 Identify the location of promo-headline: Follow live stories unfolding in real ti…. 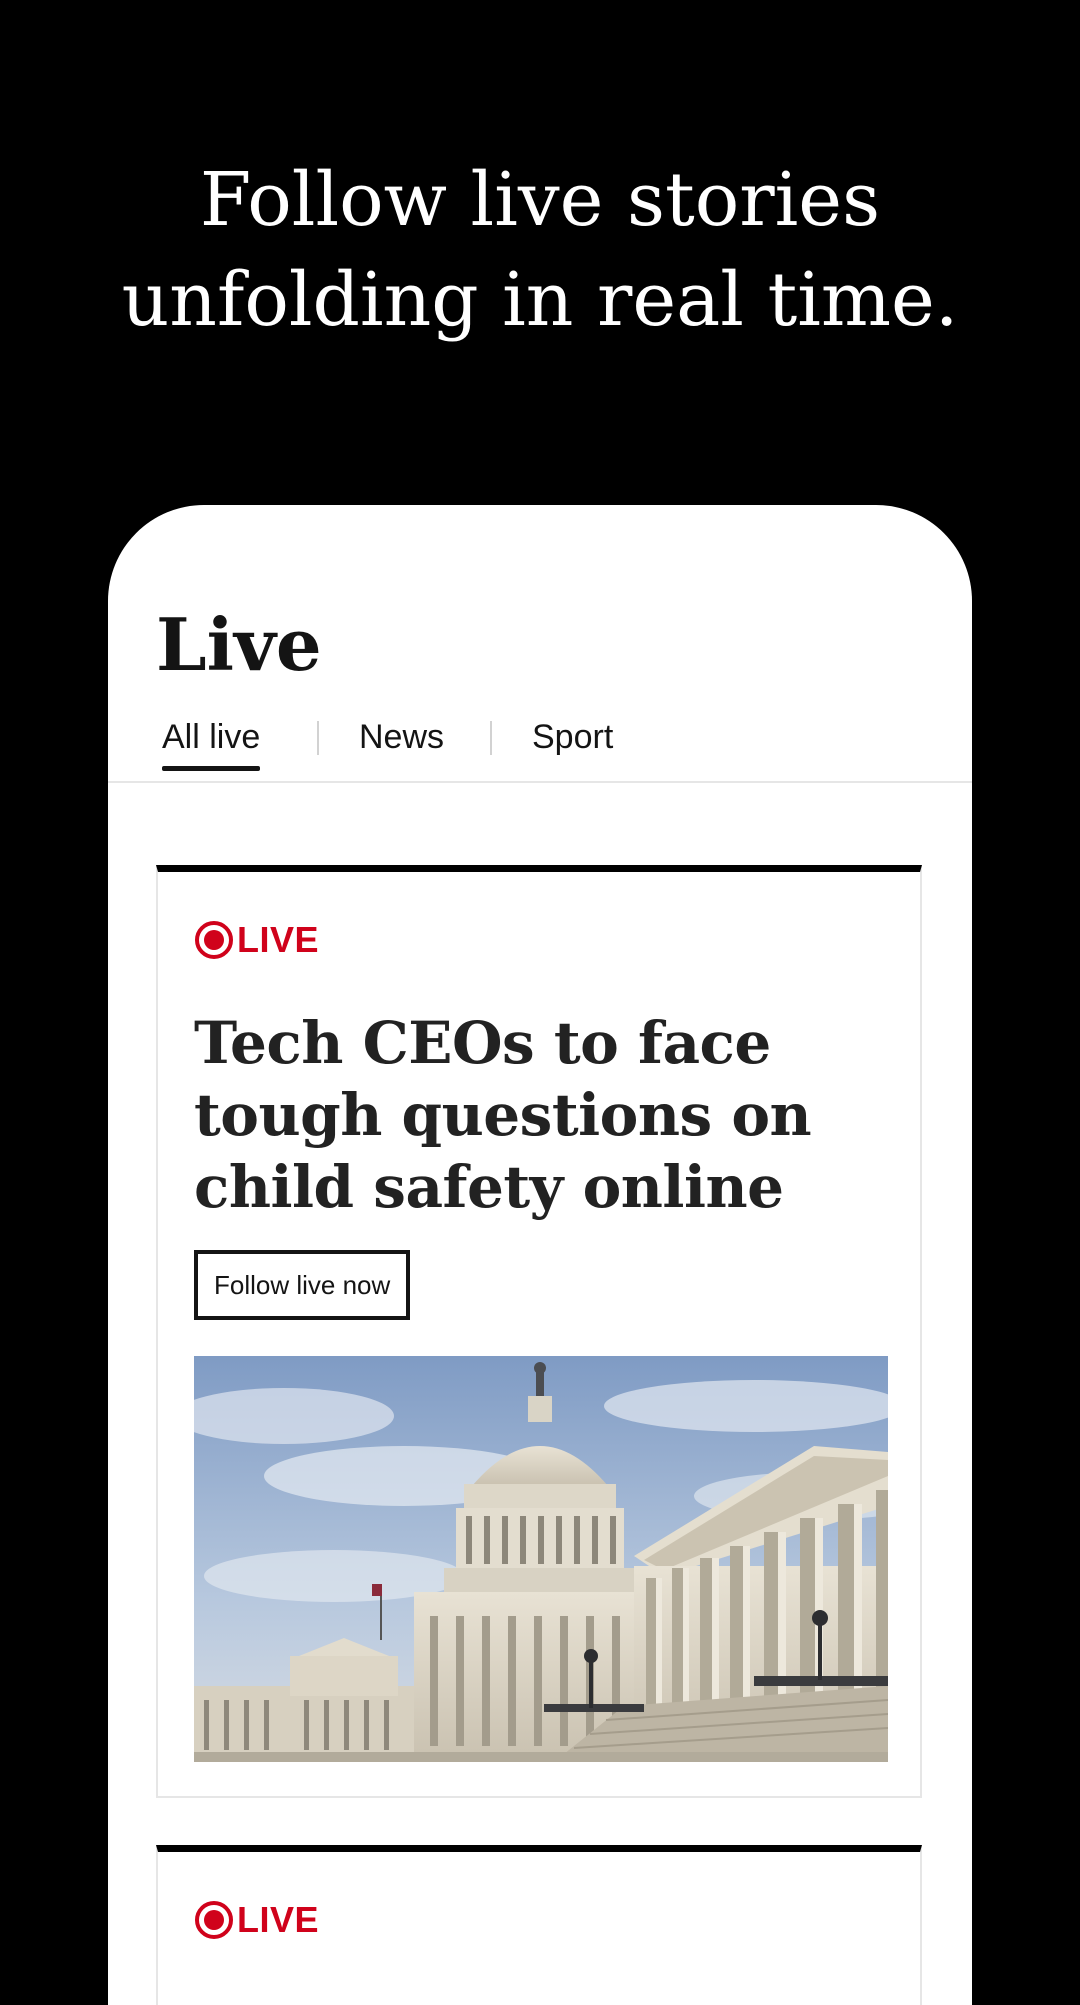
(540, 250).